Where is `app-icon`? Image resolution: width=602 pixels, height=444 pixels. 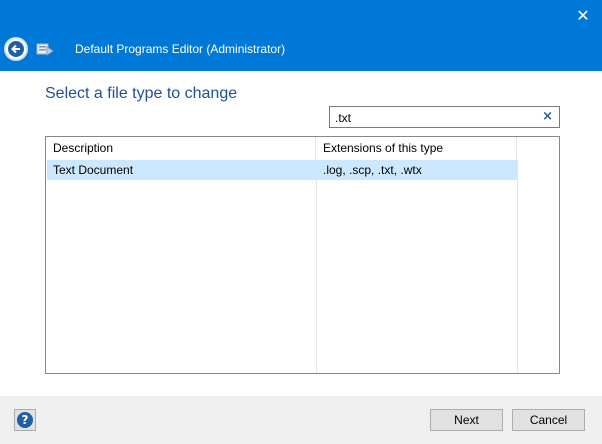 app-icon is located at coordinates (45, 49).